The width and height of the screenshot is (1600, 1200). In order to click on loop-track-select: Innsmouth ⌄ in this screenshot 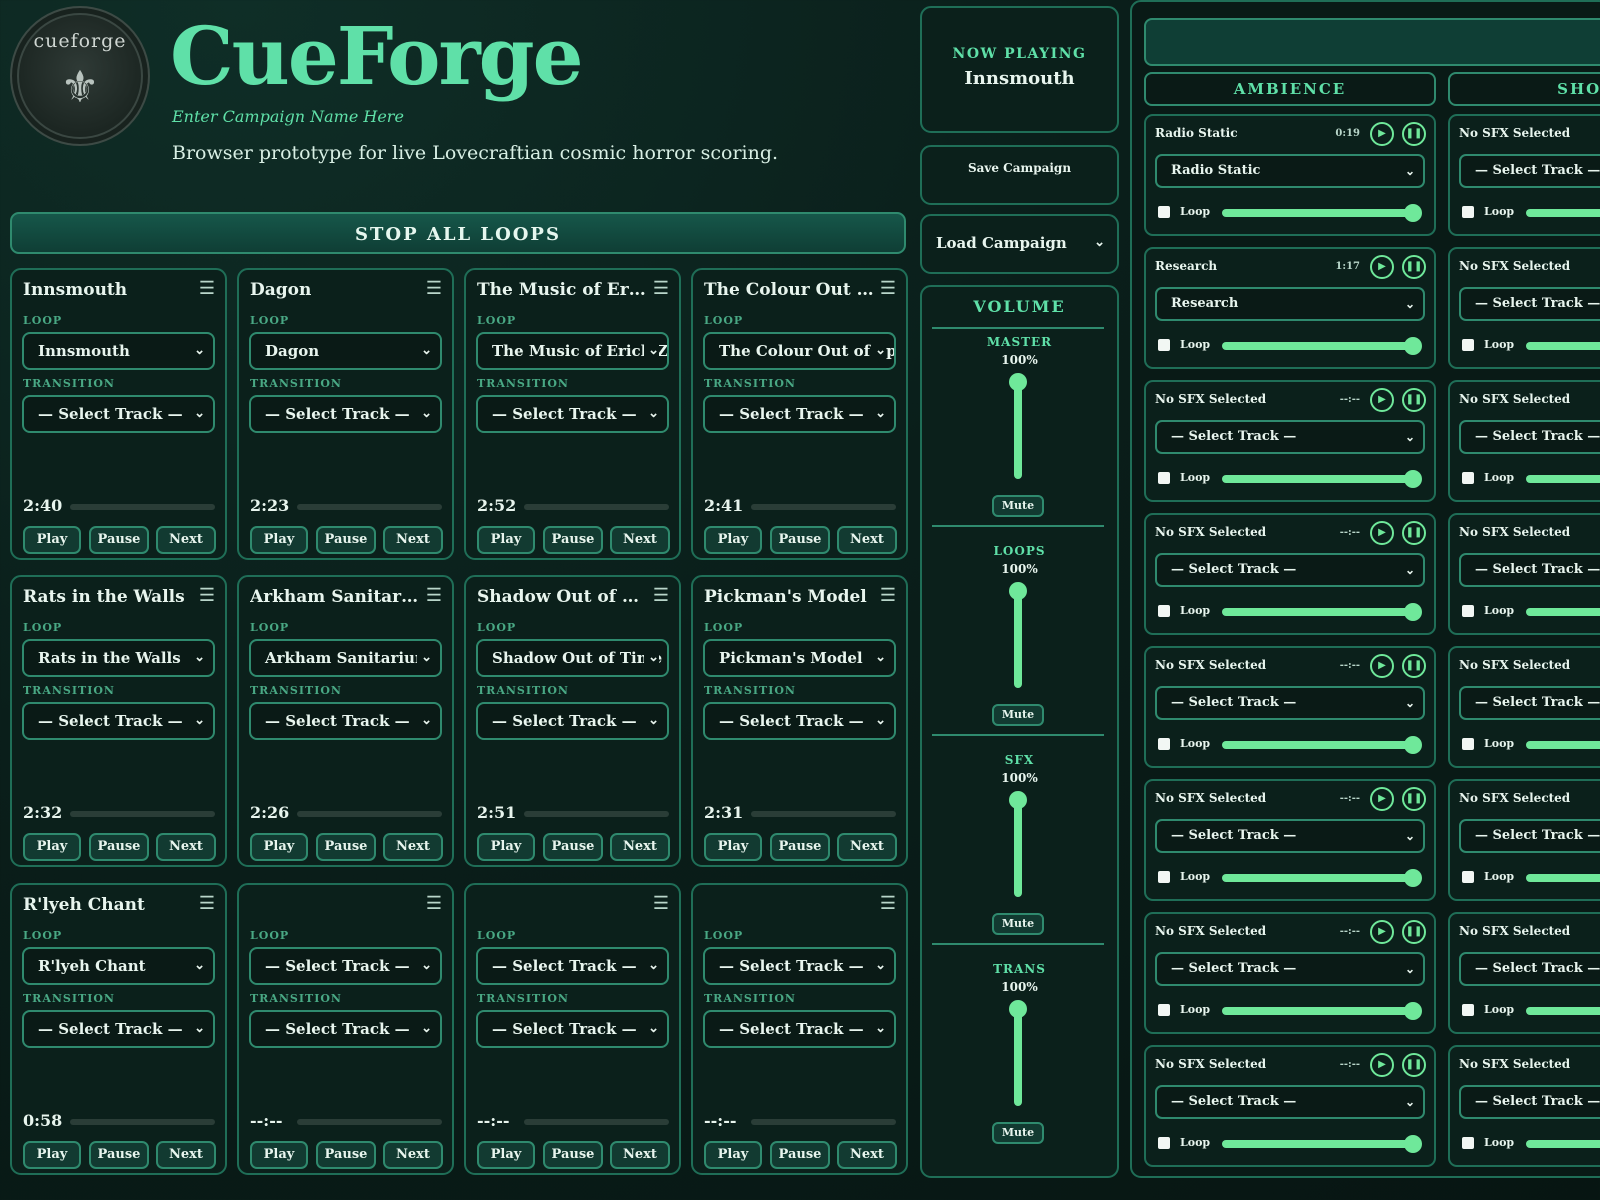, I will do `click(118, 351)`.